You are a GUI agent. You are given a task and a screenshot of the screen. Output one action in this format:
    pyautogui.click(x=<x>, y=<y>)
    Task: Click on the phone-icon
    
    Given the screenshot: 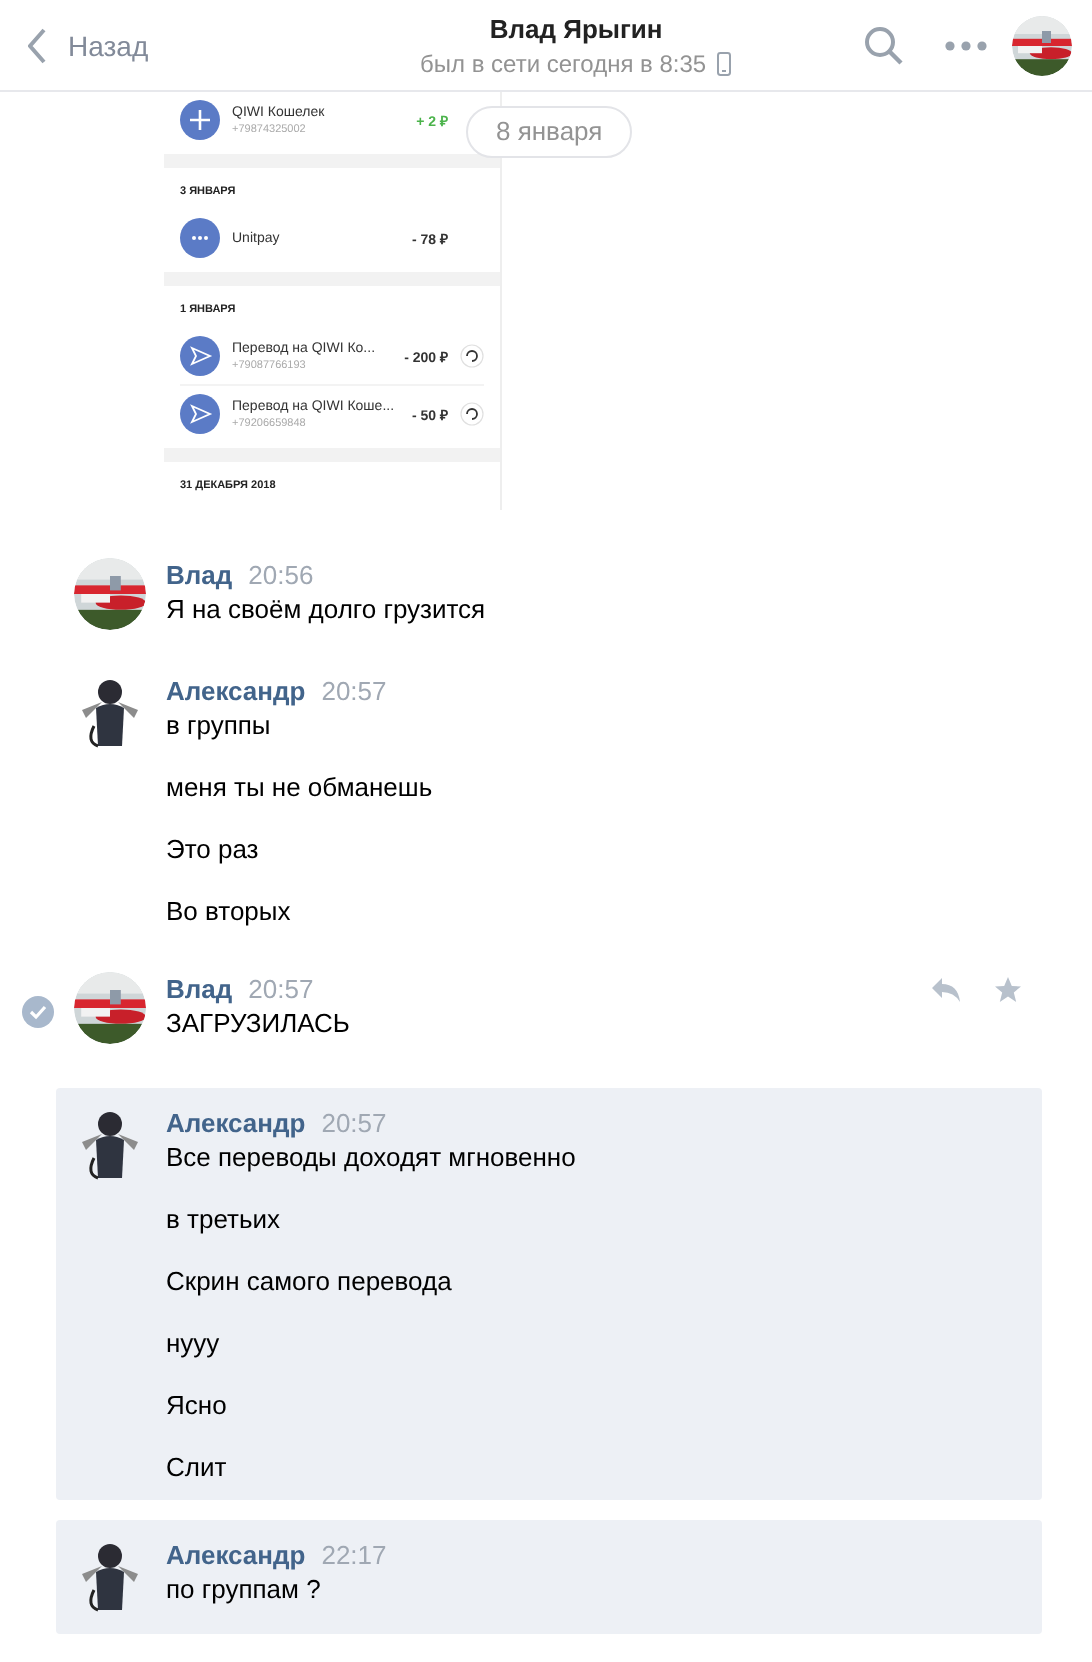 What is the action you would take?
    pyautogui.click(x=724, y=63)
    